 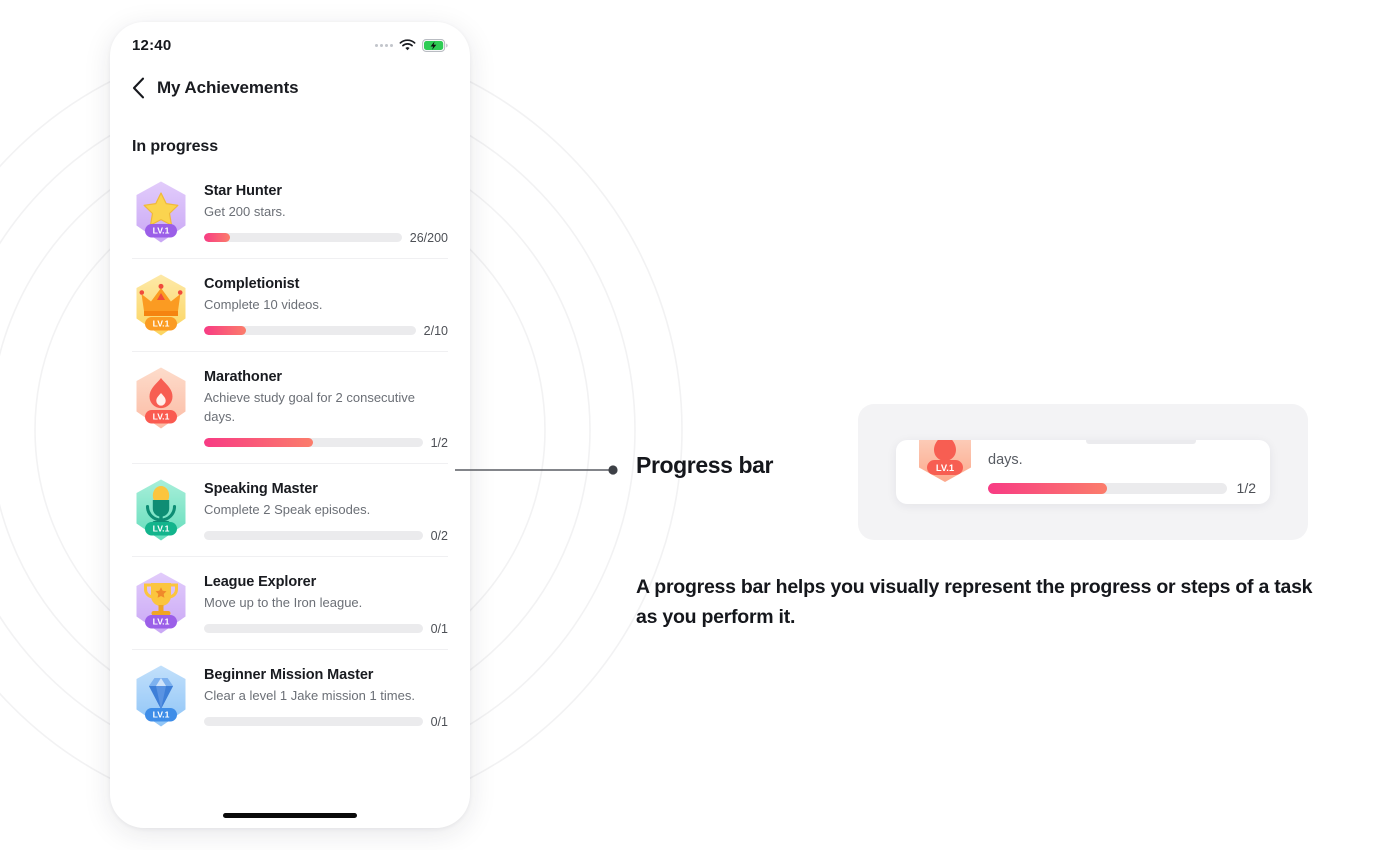 I want to click on callout-leader-line, so click(x=536, y=470).